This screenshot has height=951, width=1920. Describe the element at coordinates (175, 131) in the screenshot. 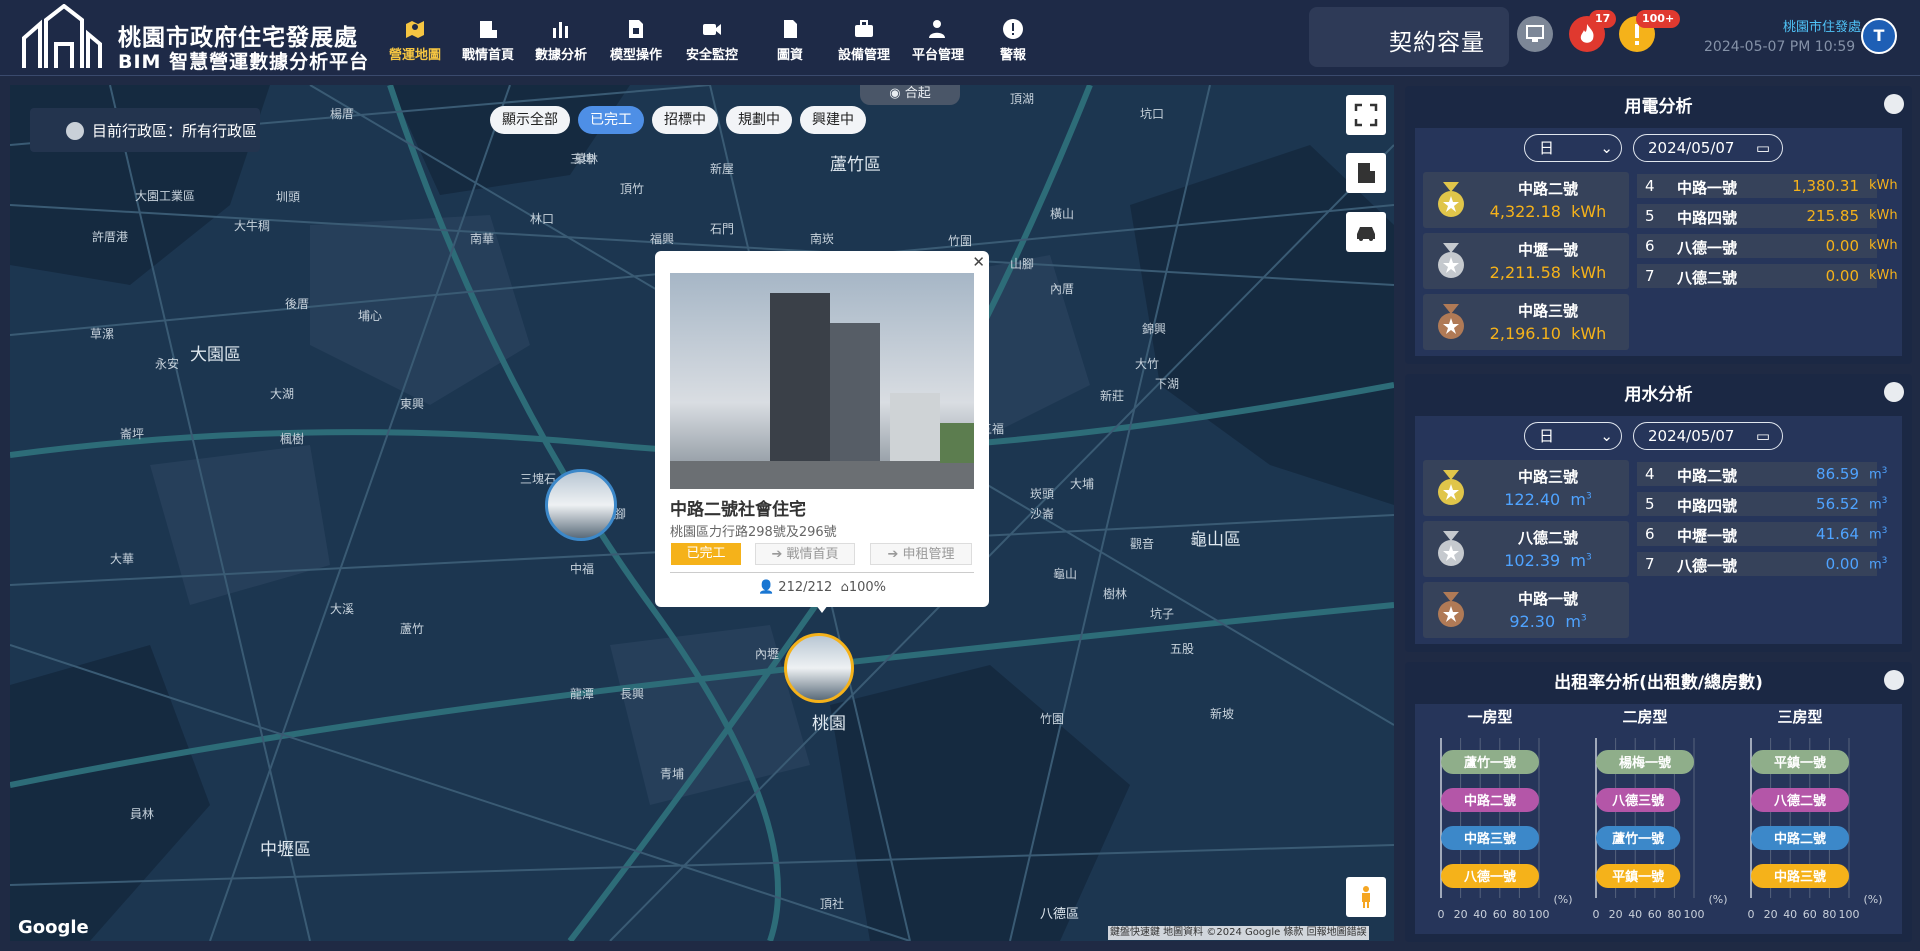

I see `district-selector-label: 目前行政區：所有行政區` at that location.